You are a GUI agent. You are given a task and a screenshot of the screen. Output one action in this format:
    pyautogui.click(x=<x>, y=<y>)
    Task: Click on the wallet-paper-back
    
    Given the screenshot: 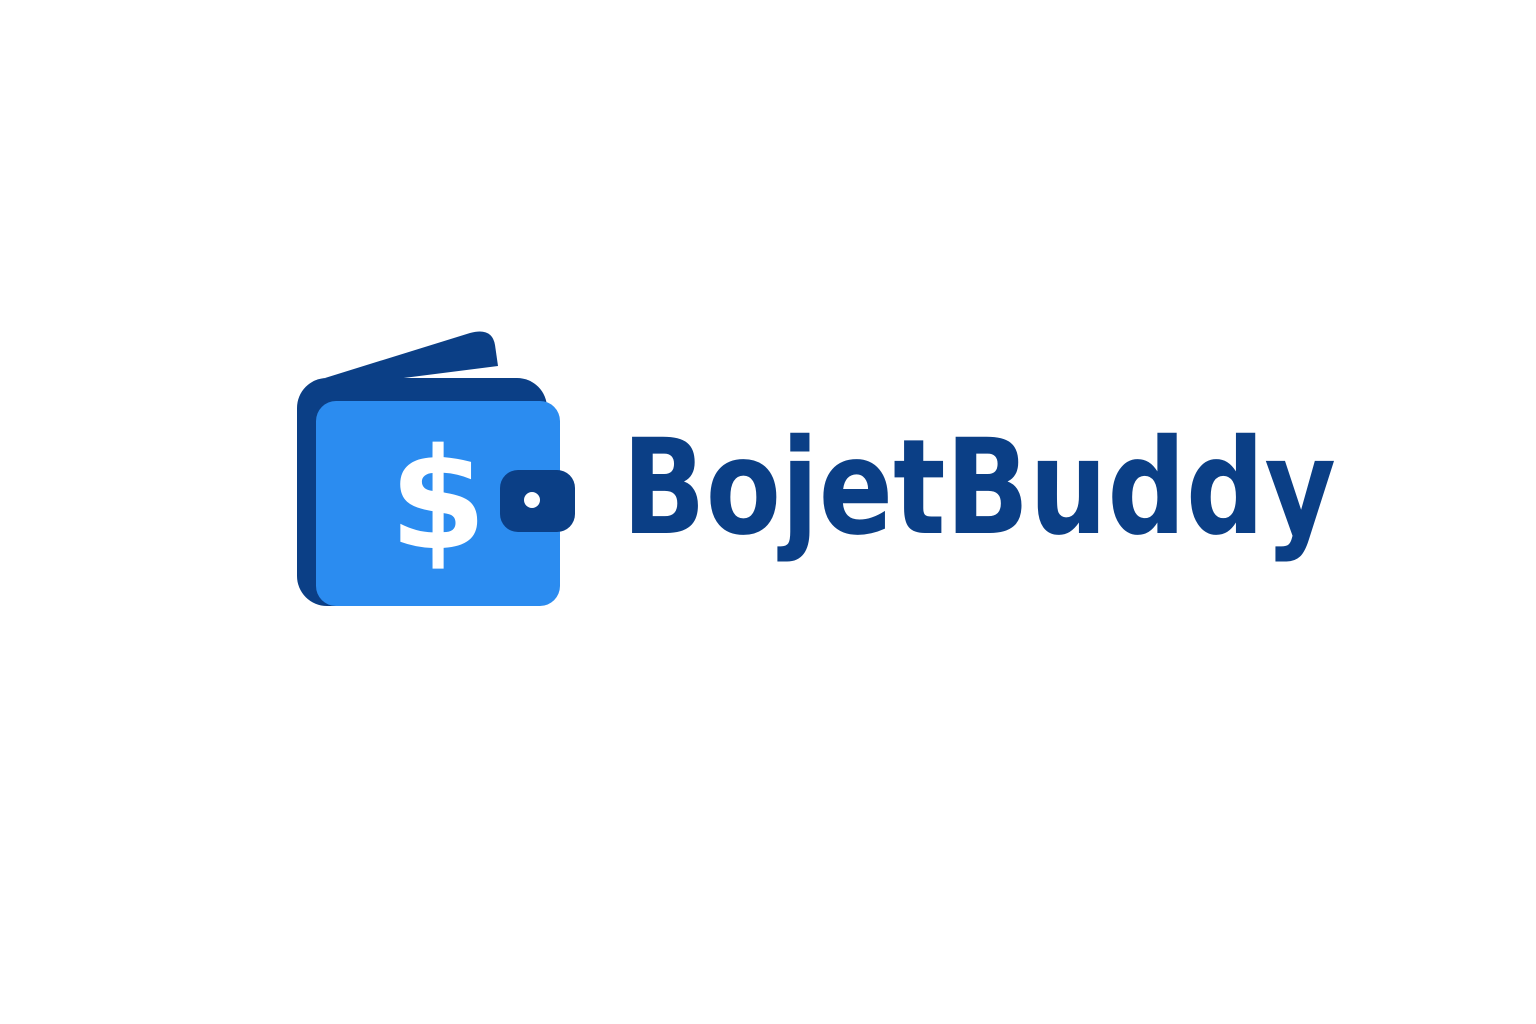 What is the action you would take?
    pyautogui.click(x=411, y=356)
    